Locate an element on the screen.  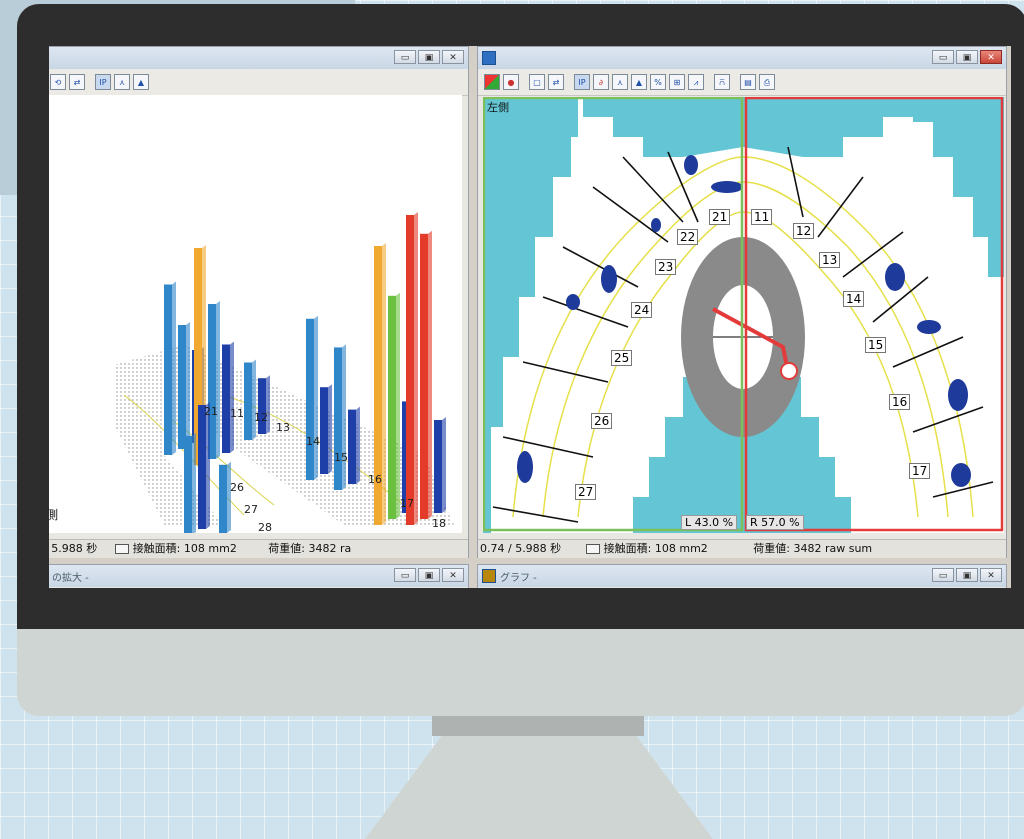
bottom-left-minimize-button: ▭ is located at coordinates (405, 575).